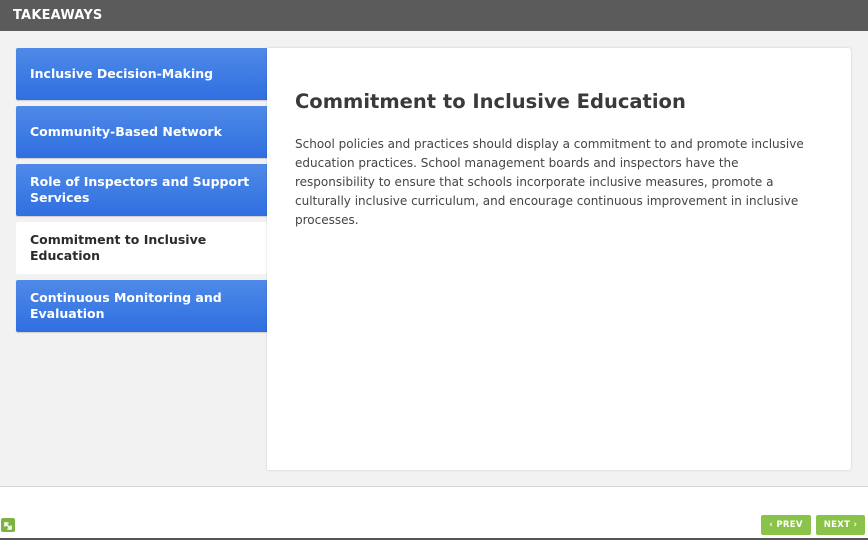 This screenshot has width=868, height=540. I want to click on tab-label: Continuous Monitoring and Evaluation, so click(126, 305).